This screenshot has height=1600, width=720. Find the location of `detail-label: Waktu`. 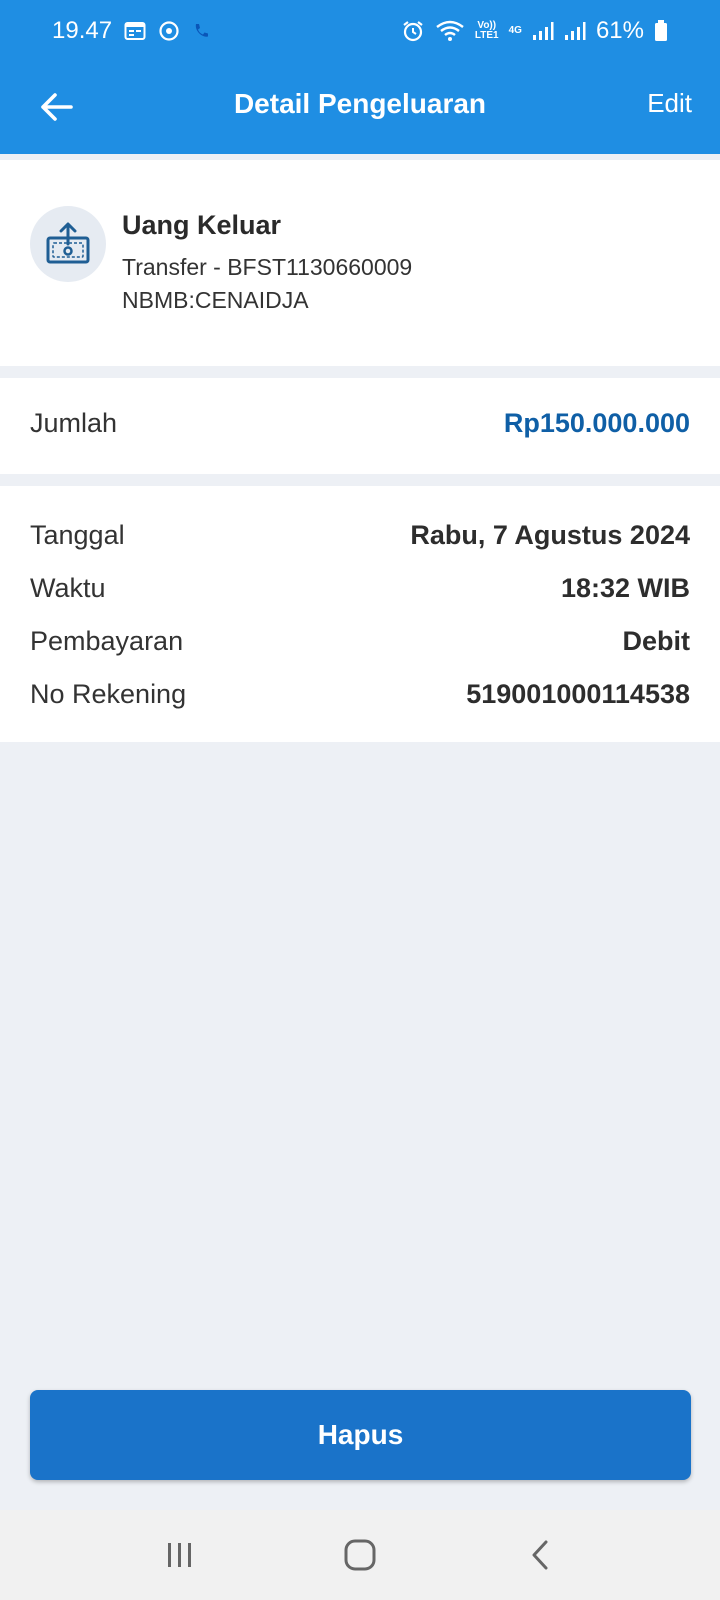

detail-label: Waktu is located at coordinates (68, 588).